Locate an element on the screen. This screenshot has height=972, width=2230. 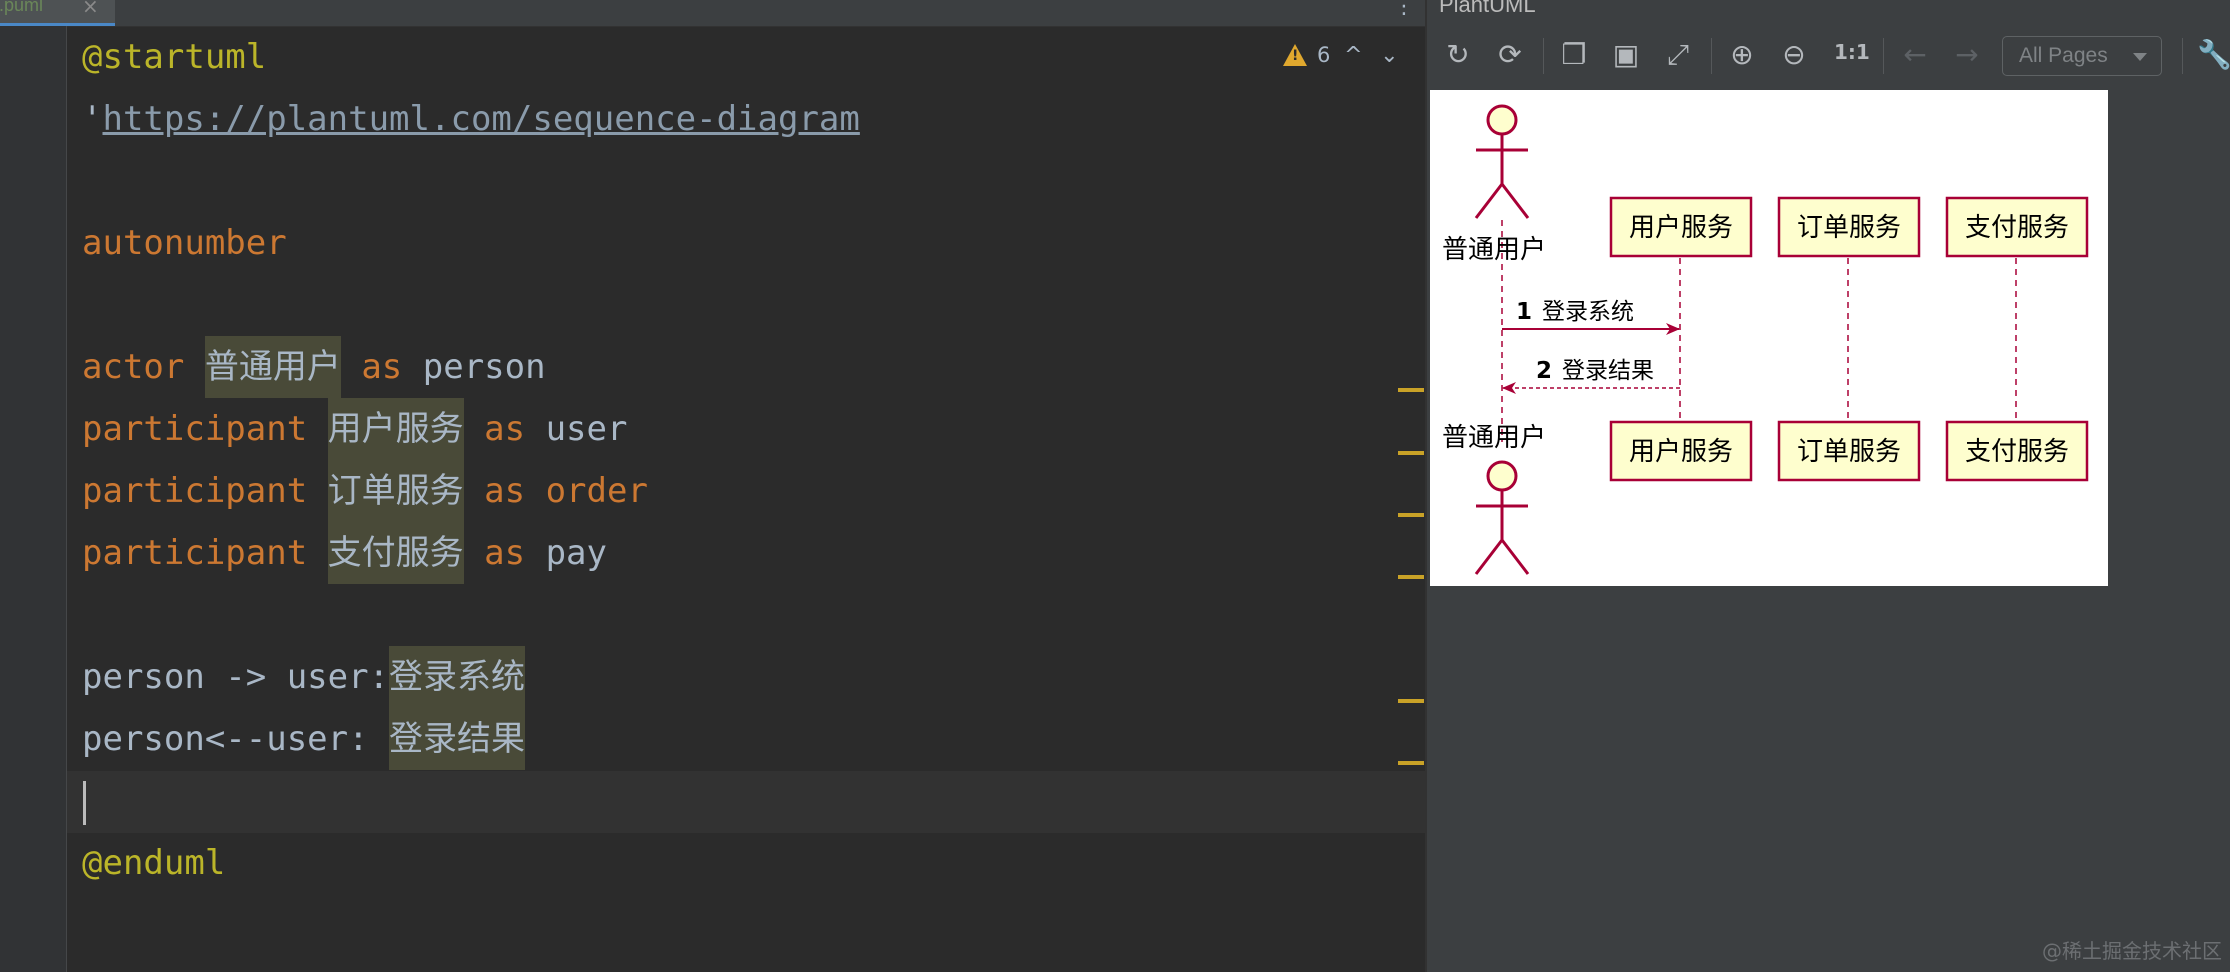
code-line-participant-pay: participant 支付服务 as pay is located at coordinates (344, 553).